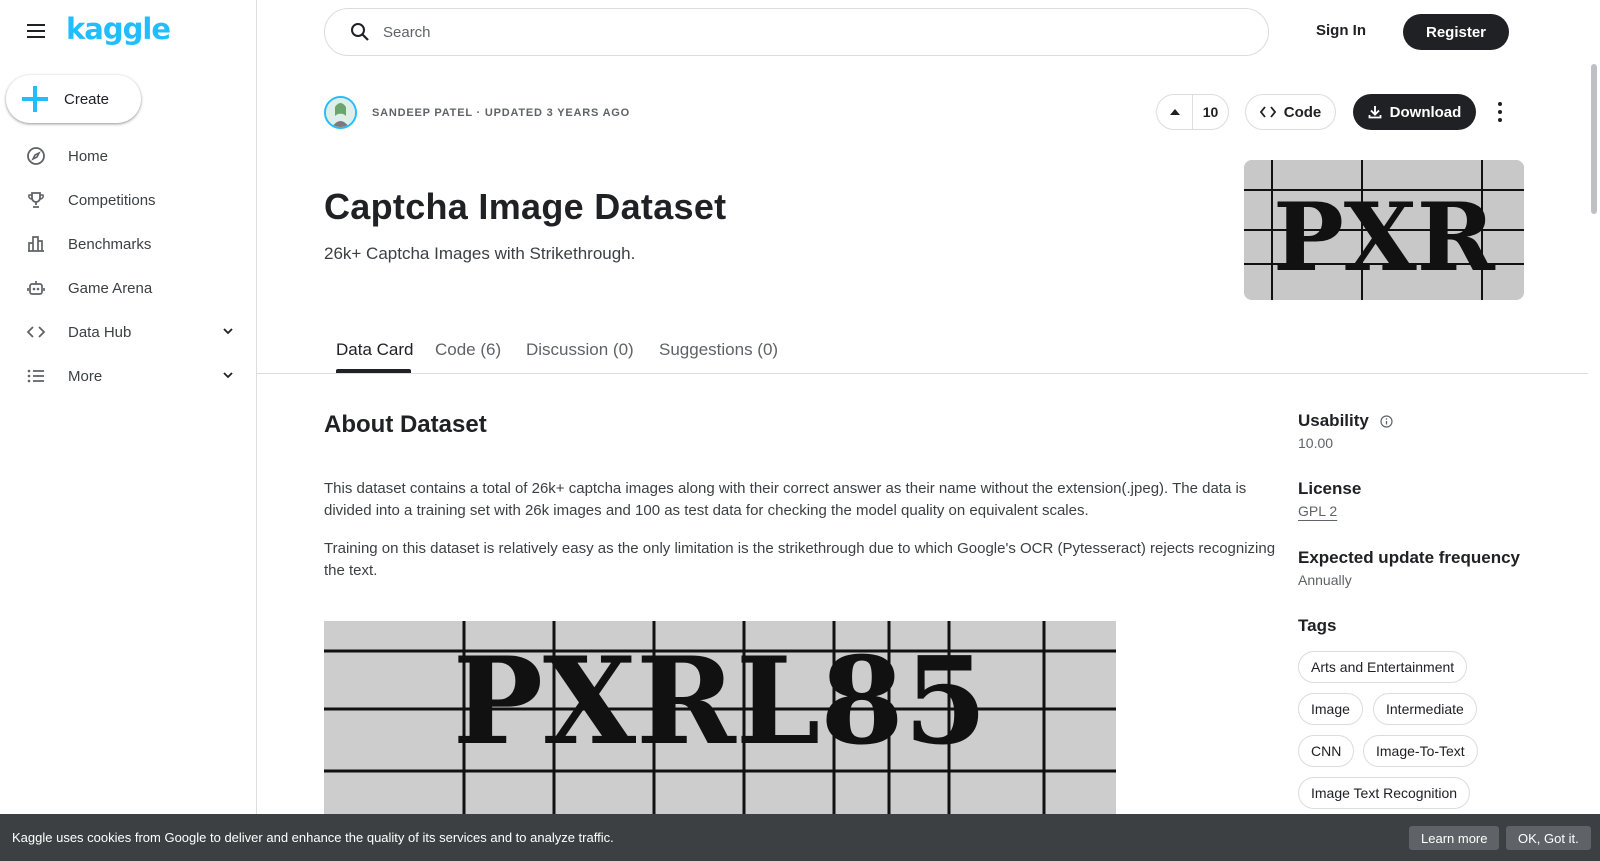 The image size is (1600, 861). Describe the element at coordinates (36, 200) in the screenshot. I see `trophy-icon` at that location.